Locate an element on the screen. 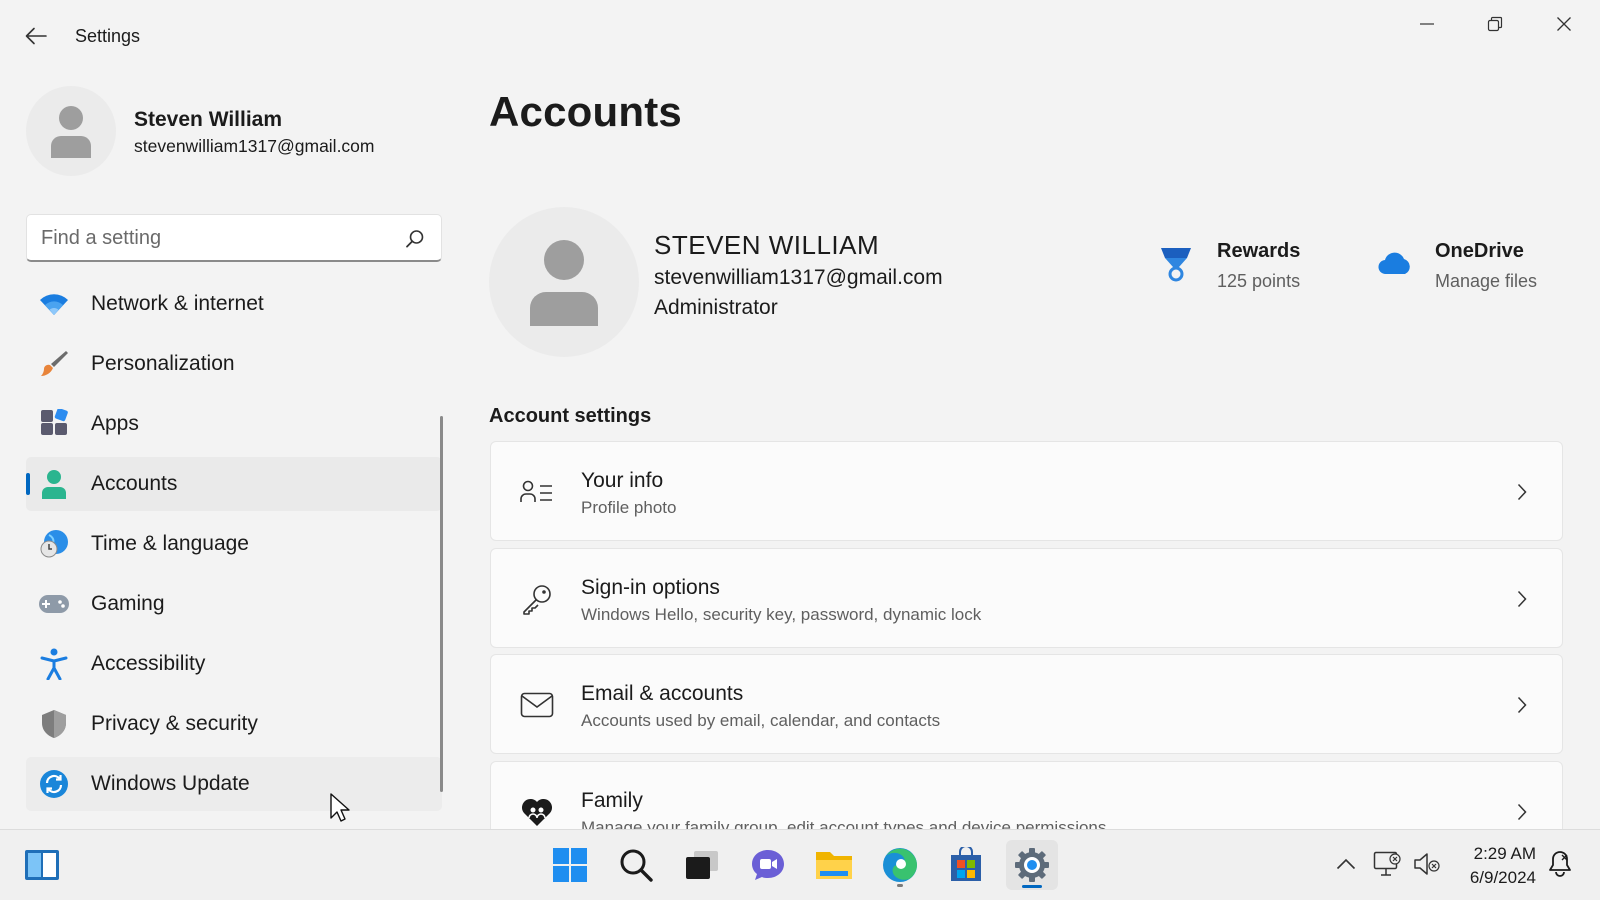 This screenshot has width=1600, height=900. restore-button is located at coordinates (1495, 24).